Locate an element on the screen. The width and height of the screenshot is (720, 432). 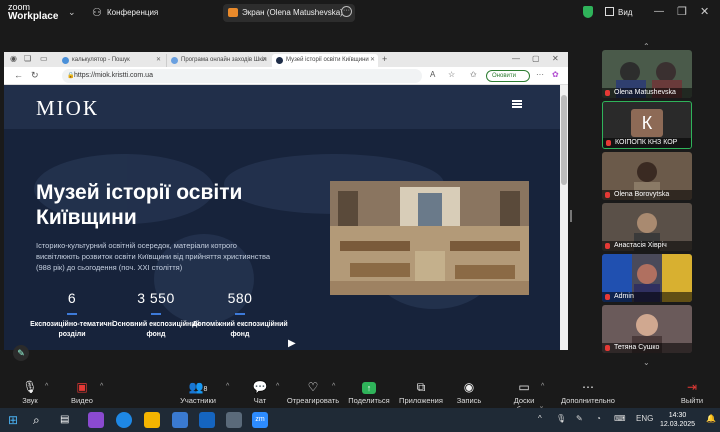
language-indicator: ENG is located at coordinates (644, 418).